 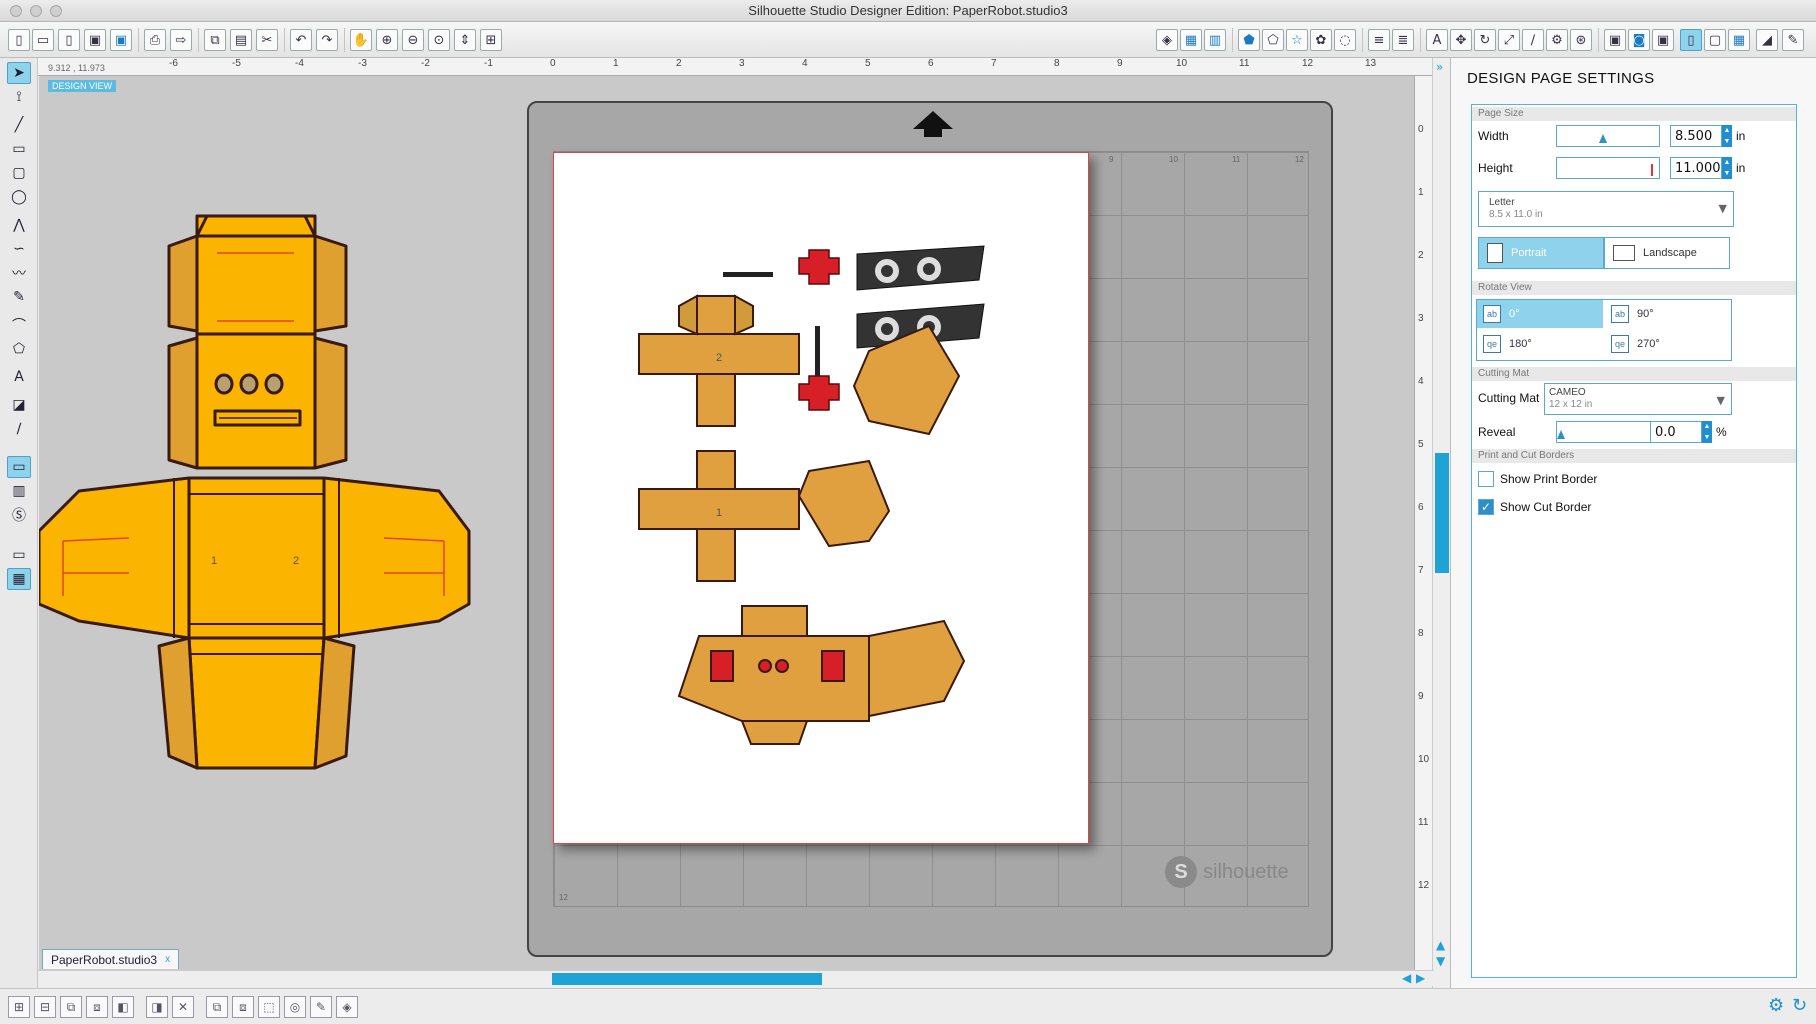 What do you see at coordinates (1615, 40) in the screenshot?
I see `library-icon: ▣` at bounding box center [1615, 40].